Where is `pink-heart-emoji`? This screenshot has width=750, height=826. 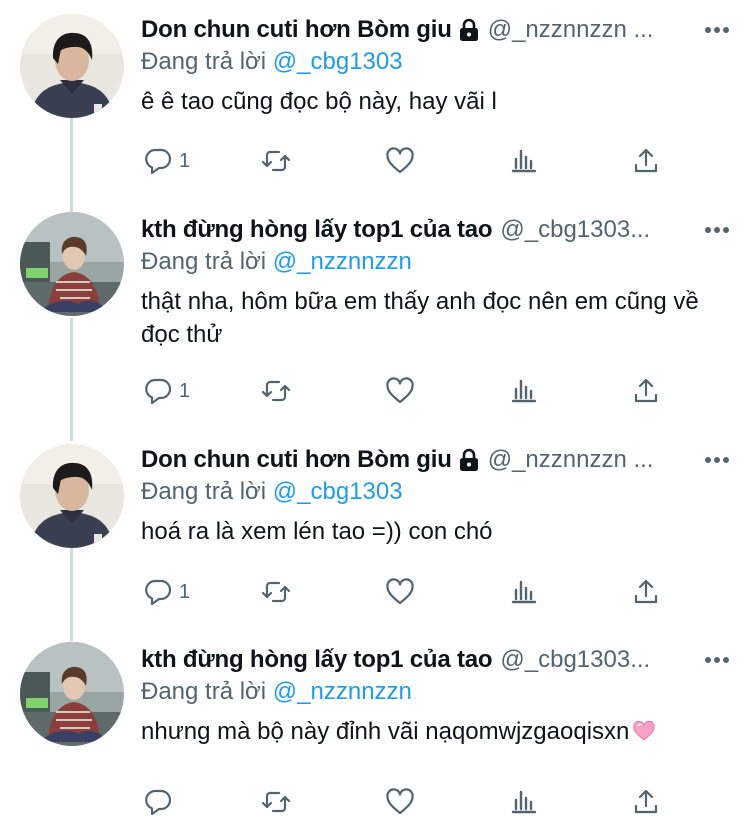
pink-heart-emoji is located at coordinates (644, 730).